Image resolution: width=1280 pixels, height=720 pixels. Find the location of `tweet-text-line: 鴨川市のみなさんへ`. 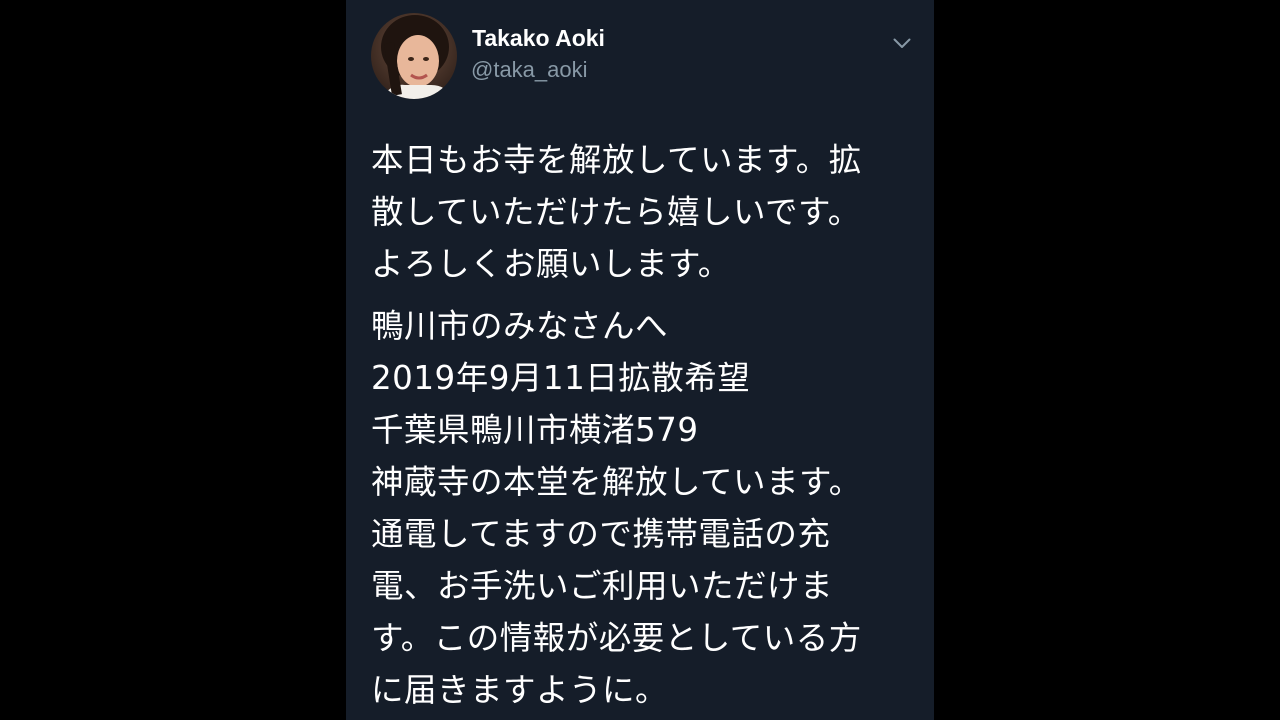

tweet-text-line: 鴨川市のみなさんへ is located at coordinates (520, 326).